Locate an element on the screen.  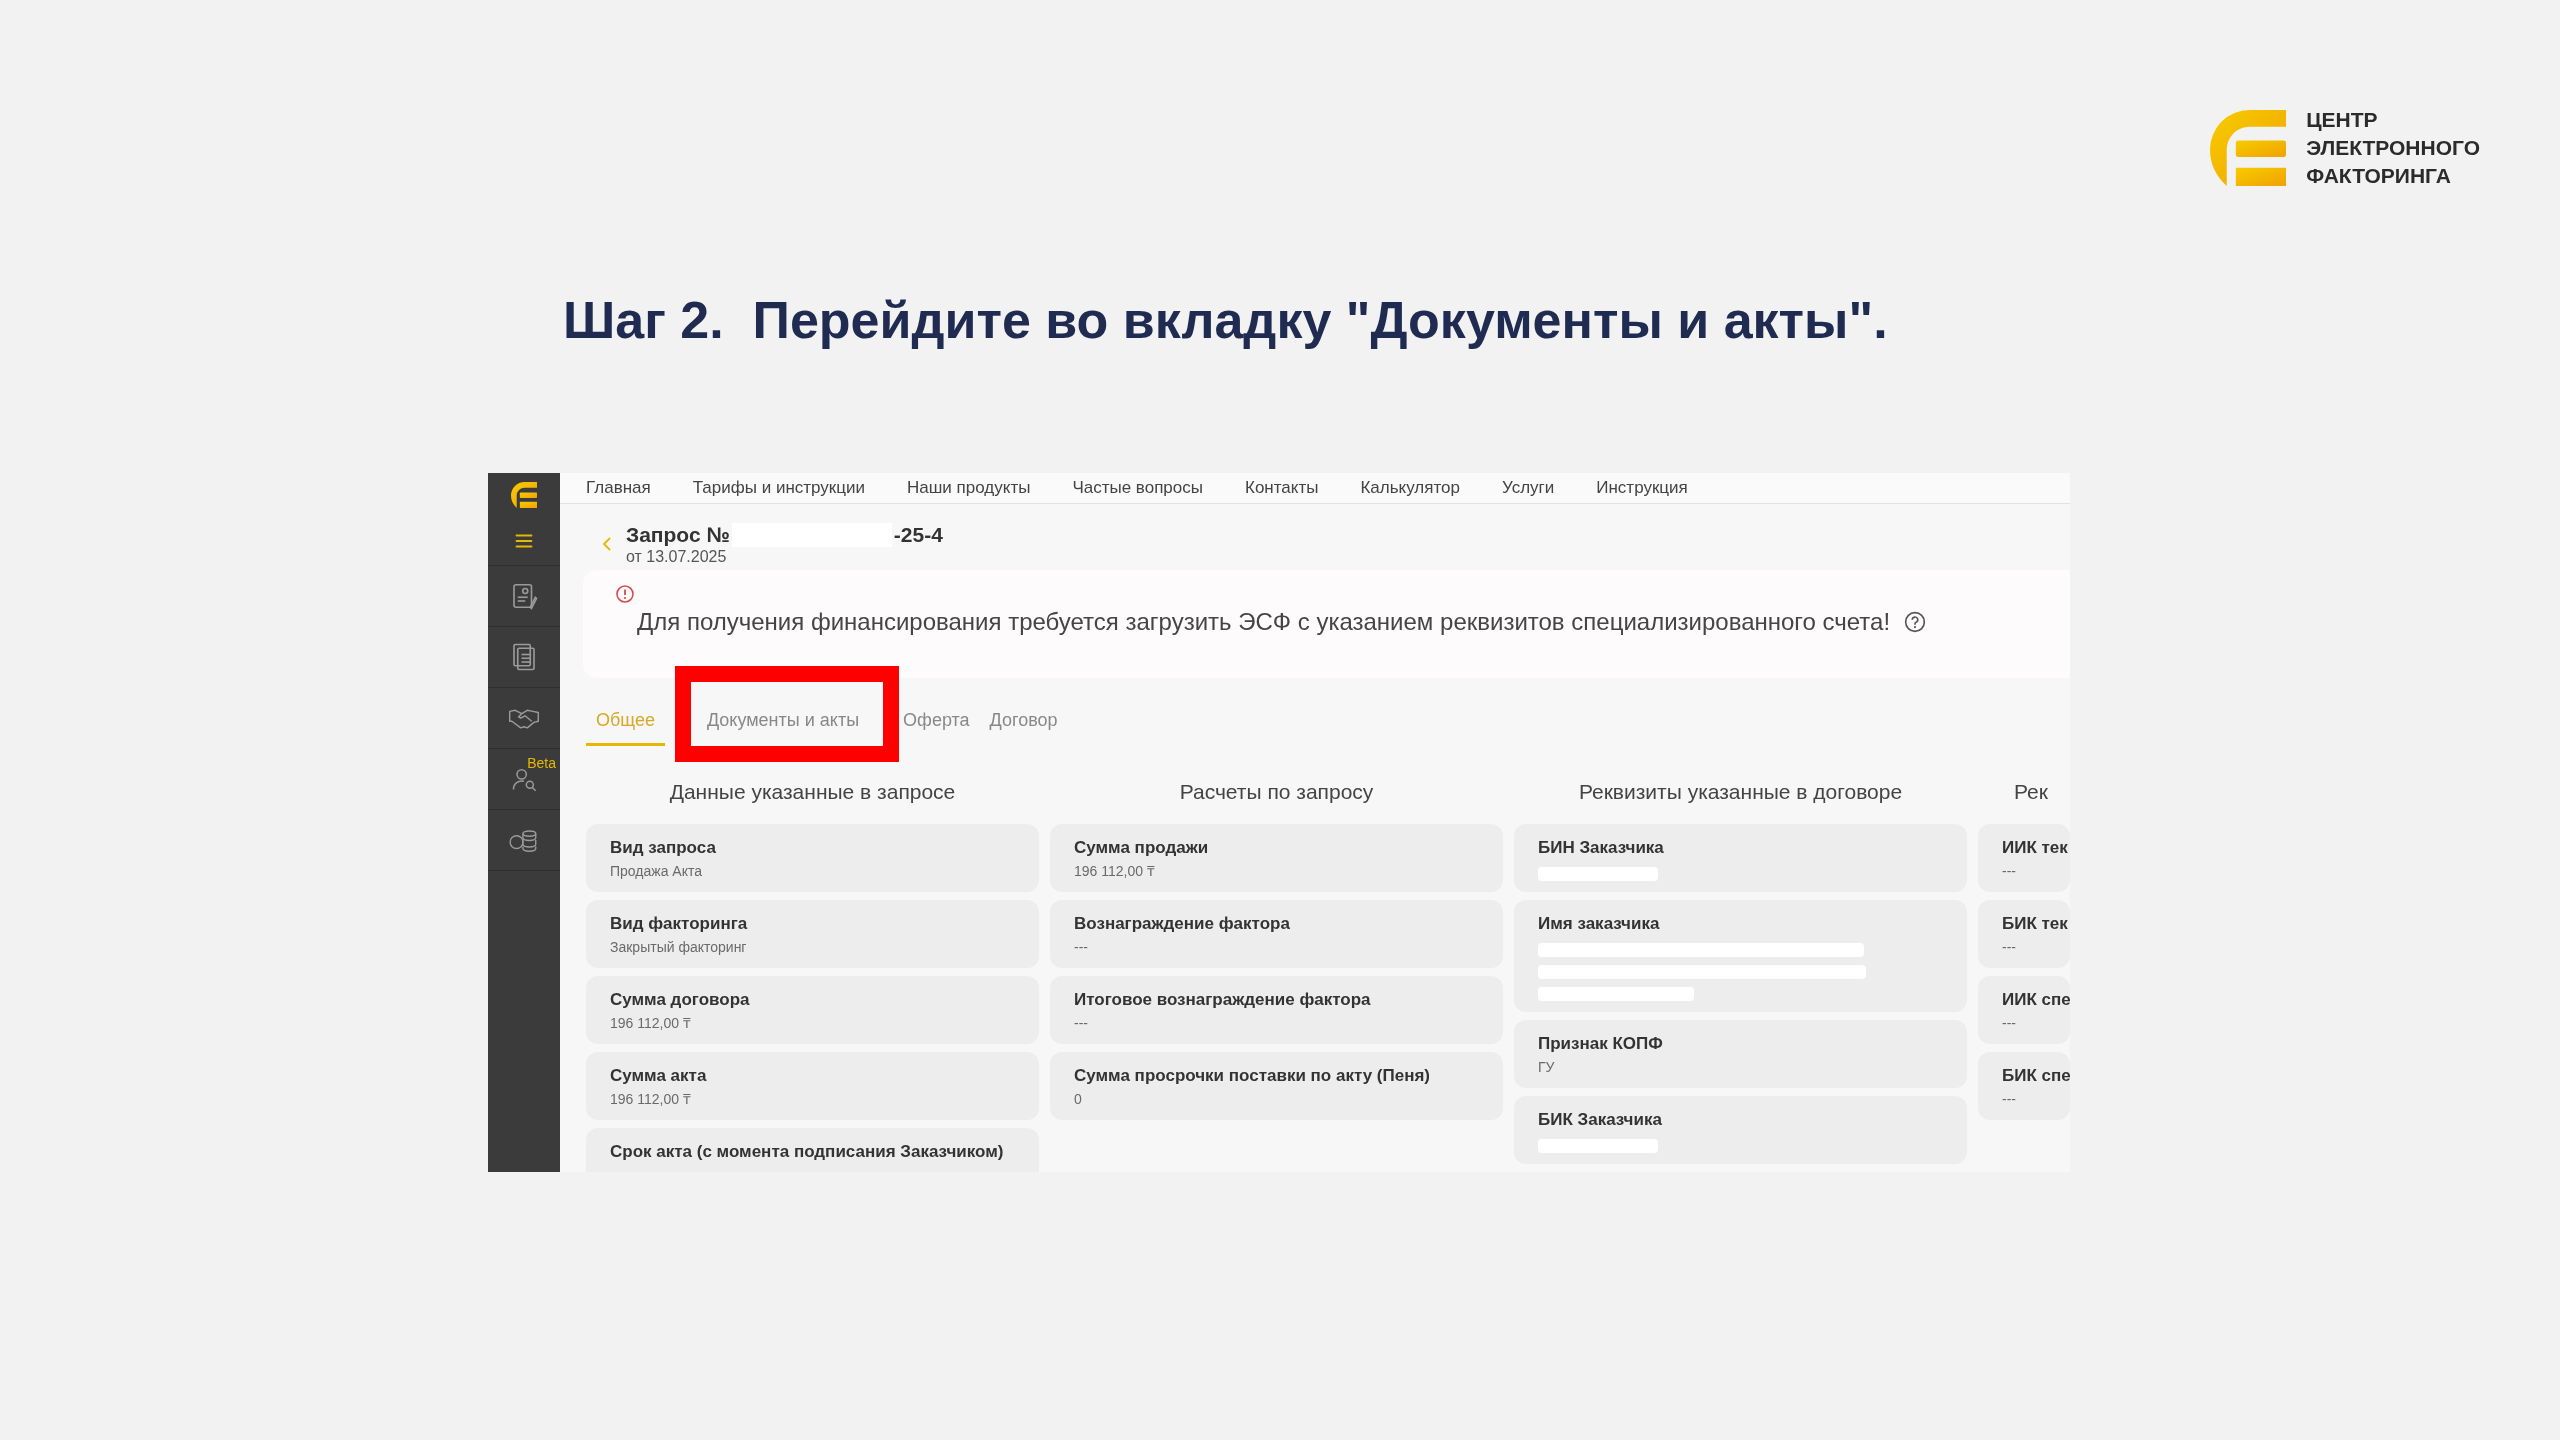
field-value: 0 is located at coordinates (1078, 1099).